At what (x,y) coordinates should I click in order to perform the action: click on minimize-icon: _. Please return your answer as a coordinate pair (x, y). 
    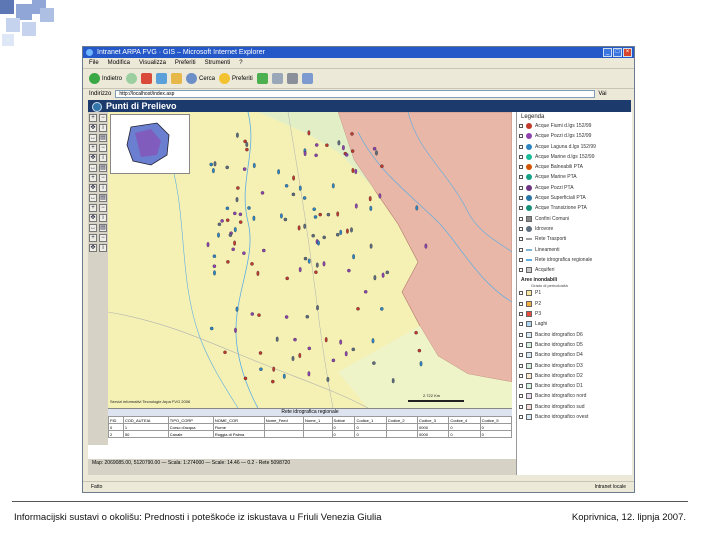
    Looking at the image, I should click on (607, 52).